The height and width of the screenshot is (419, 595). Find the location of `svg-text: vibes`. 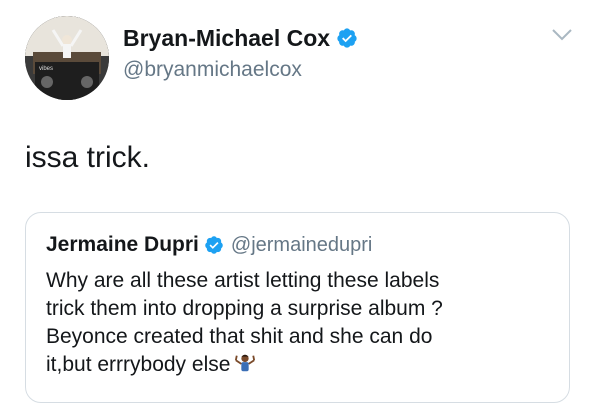

svg-text: vibes is located at coordinates (46, 69).